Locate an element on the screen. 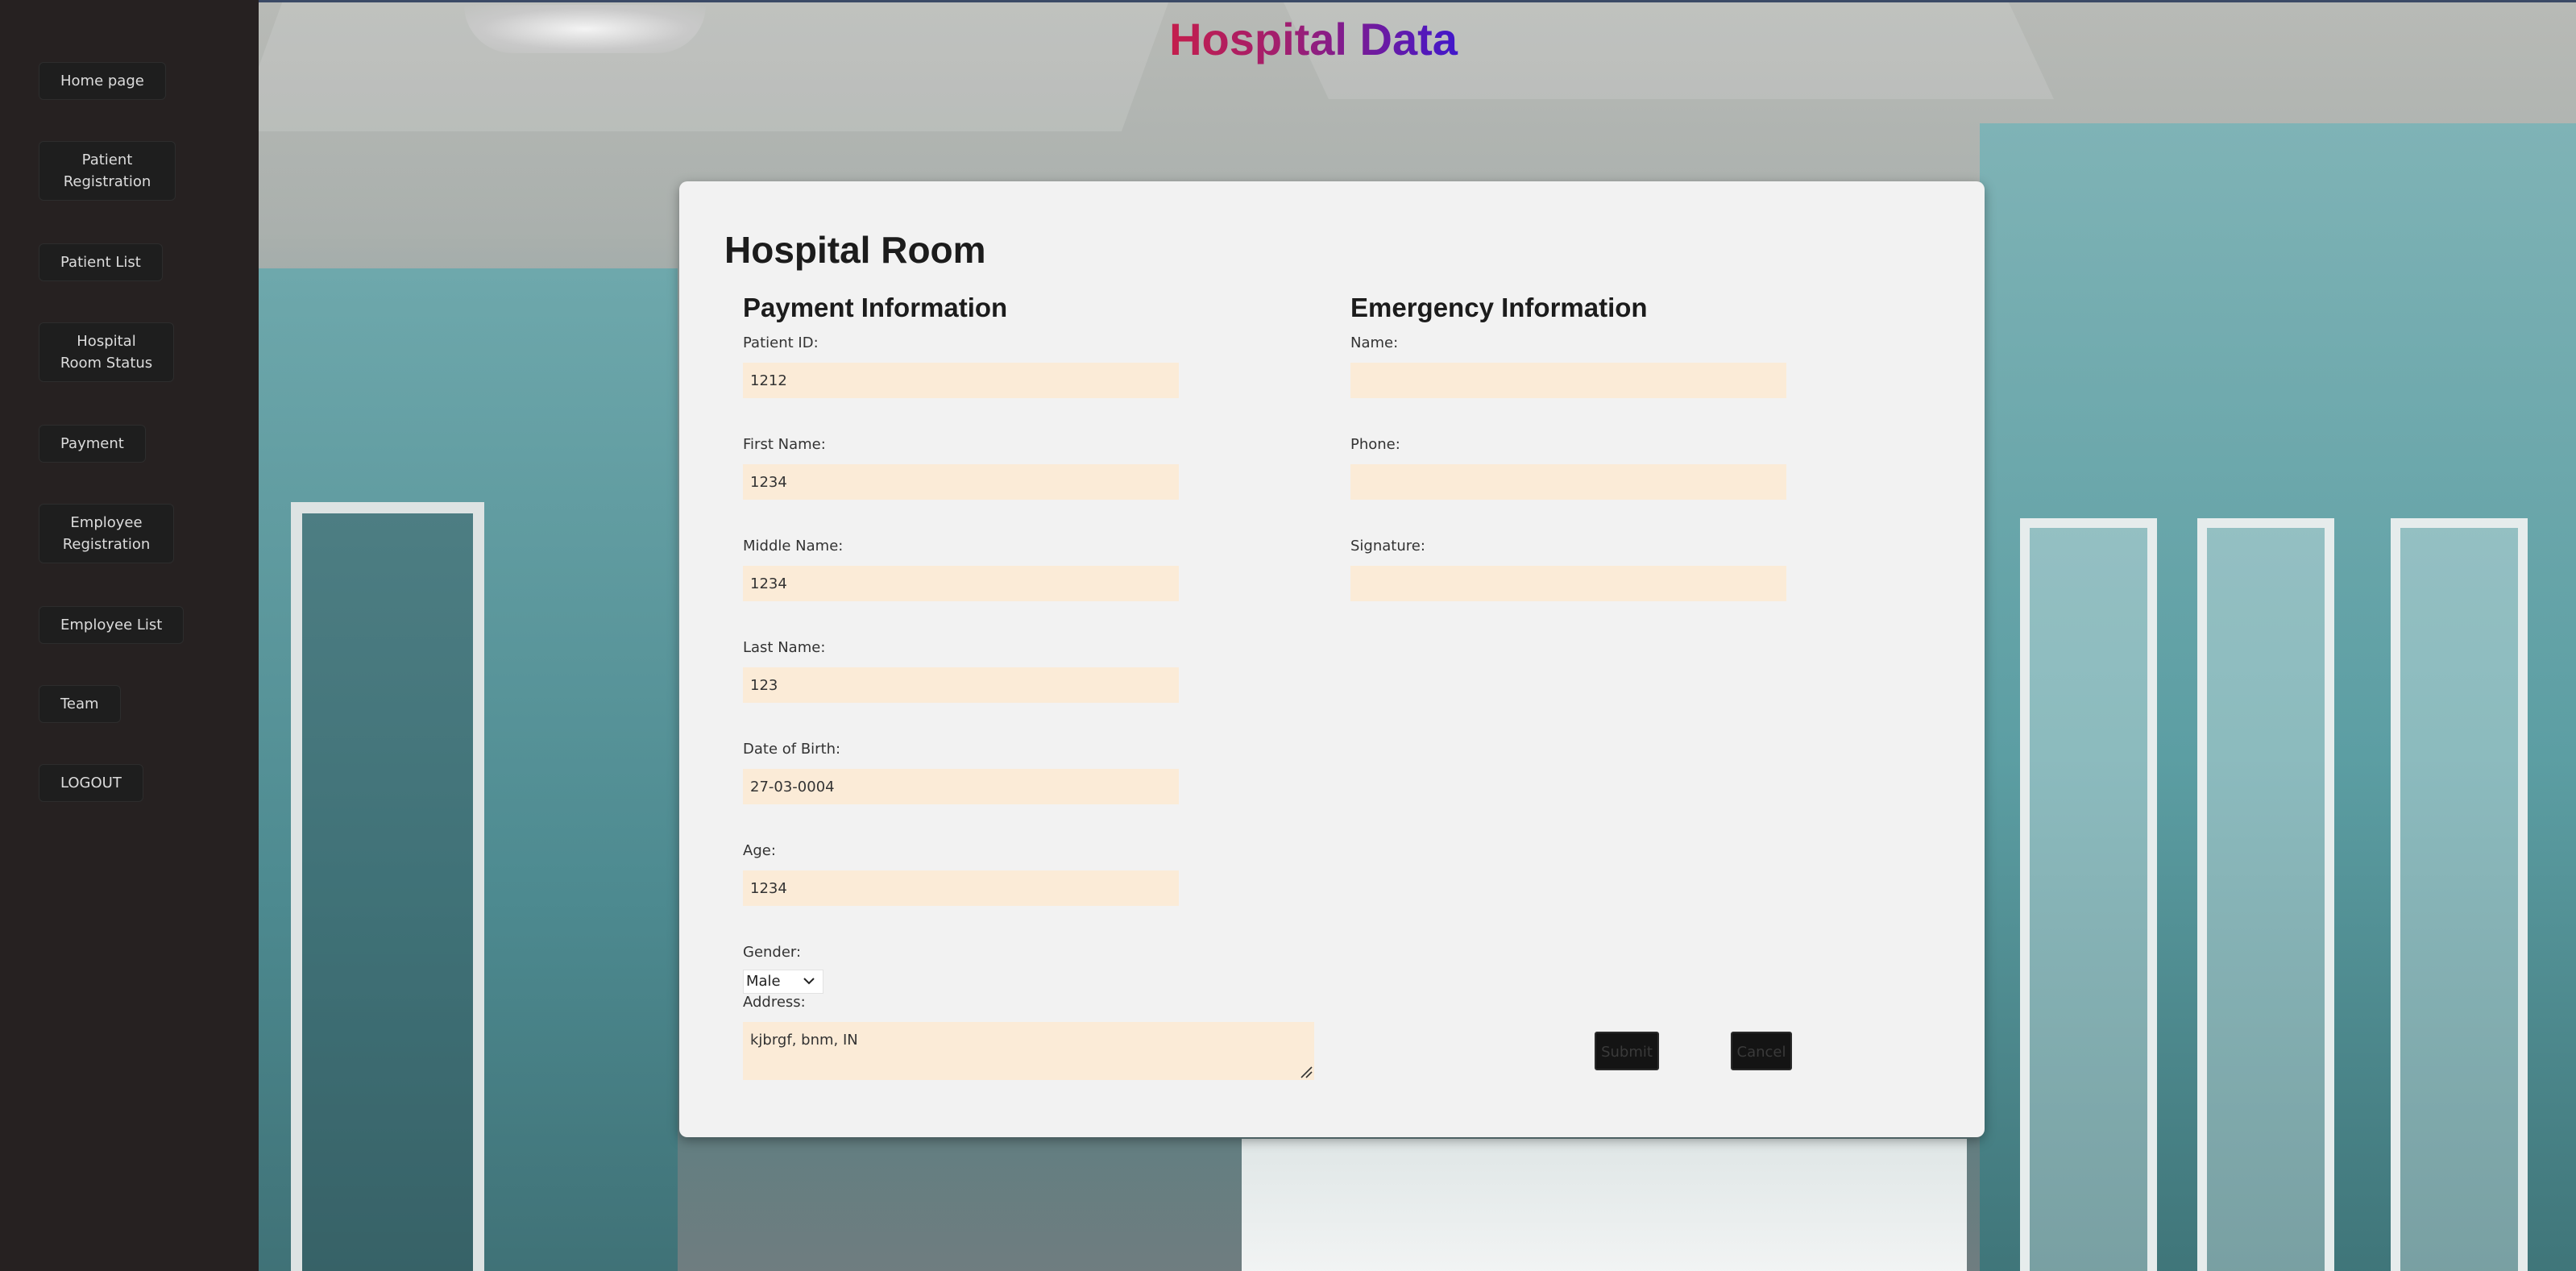 The height and width of the screenshot is (1271, 2576). sidebar-item-label: Employee List is located at coordinates (111, 625).